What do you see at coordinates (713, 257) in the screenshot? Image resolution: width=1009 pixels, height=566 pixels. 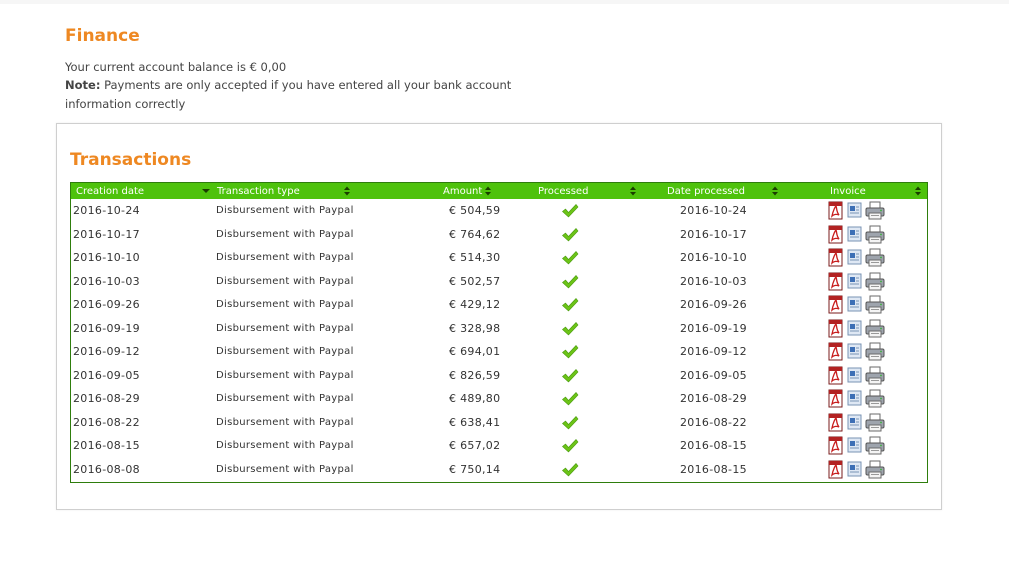 I see `date-processed-cell: 2016-10-10` at bounding box center [713, 257].